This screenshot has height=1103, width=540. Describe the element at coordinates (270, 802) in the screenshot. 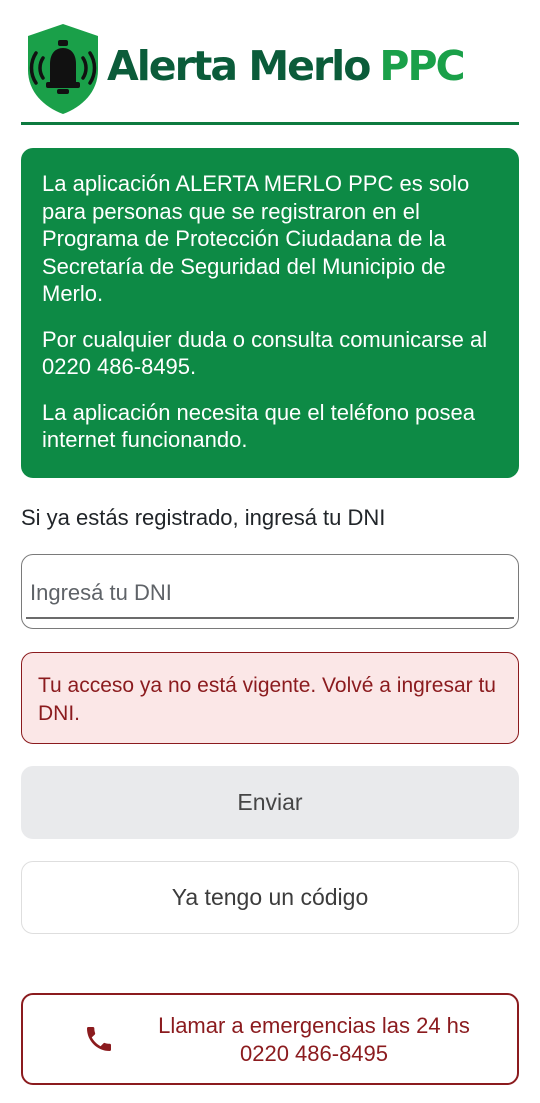

I see `send-button: Enviar` at that location.